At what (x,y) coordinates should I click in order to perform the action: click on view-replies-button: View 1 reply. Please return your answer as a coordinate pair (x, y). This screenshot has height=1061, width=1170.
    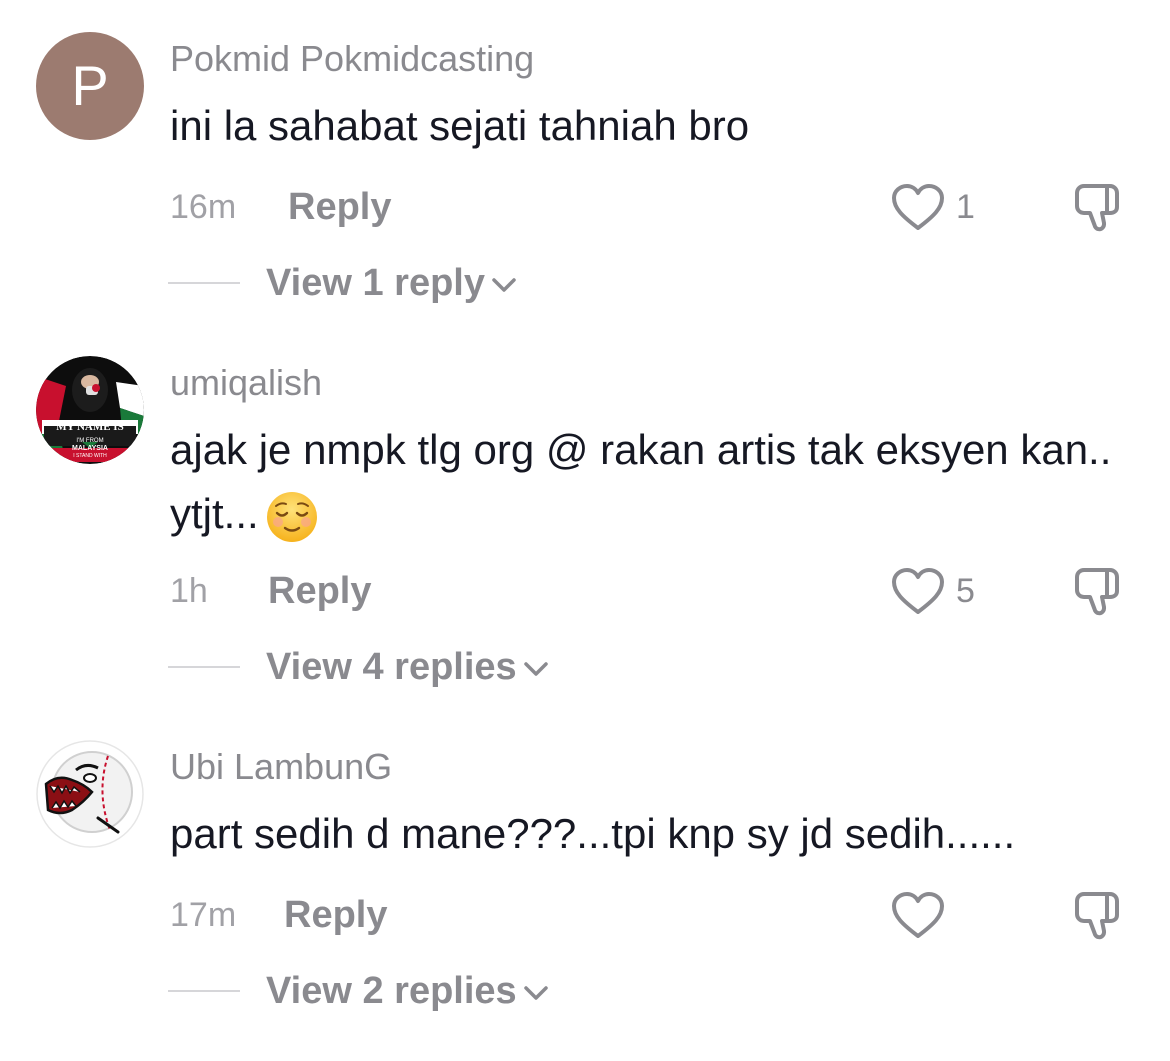
    Looking at the image, I should click on (391, 283).